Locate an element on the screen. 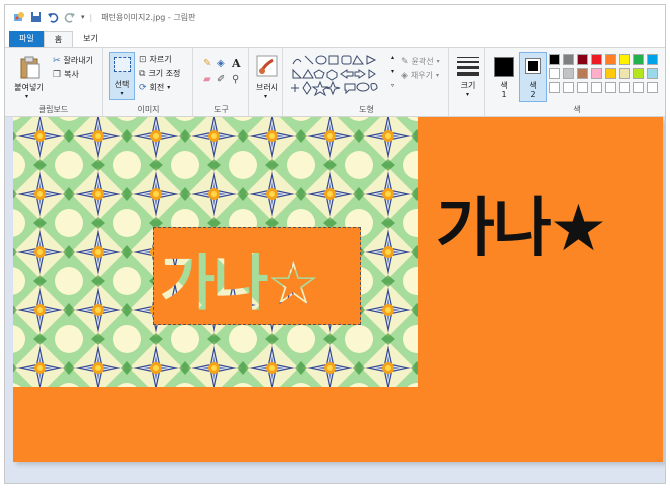  outline-label: 윤곽선 is located at coordinates (422, 61).